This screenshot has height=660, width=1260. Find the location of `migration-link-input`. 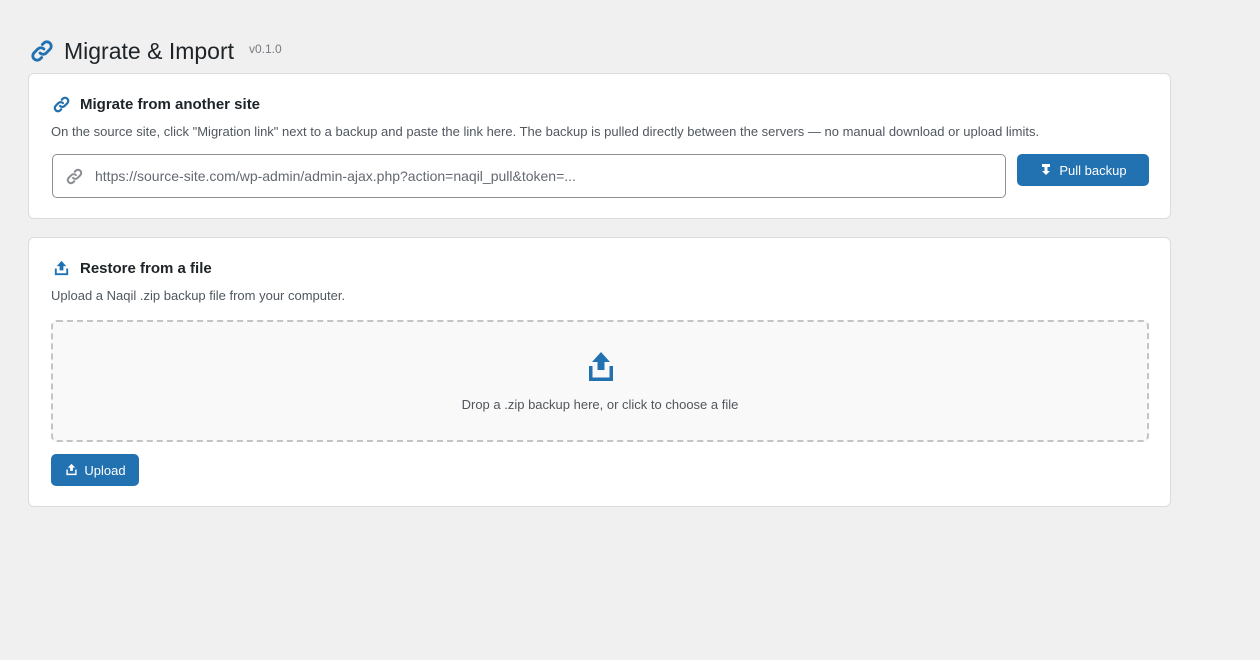

migration-link-input is located at coordinates (535, 176).